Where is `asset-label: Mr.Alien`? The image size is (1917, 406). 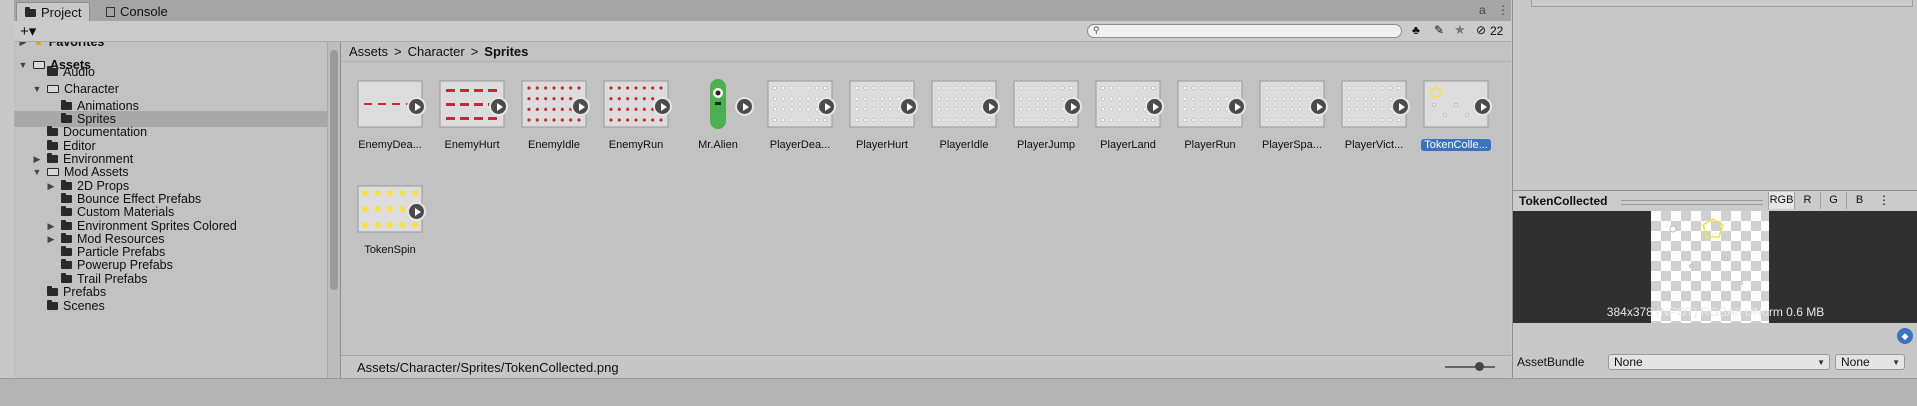 asset-label: Mr.Alien is located at coordinates (718, 145).